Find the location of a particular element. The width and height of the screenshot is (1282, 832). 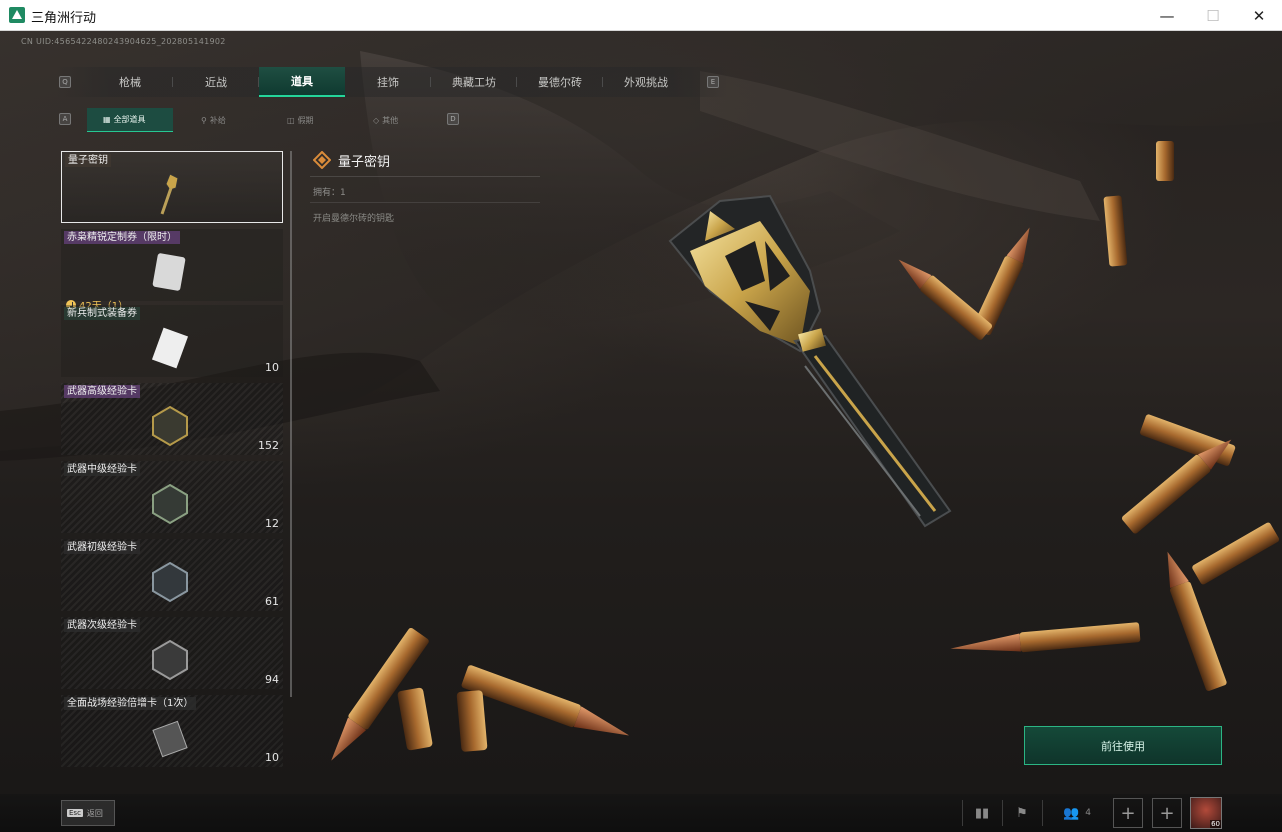

list-item: 武器初级经验卡 61 is located at coordinates (172, 575).